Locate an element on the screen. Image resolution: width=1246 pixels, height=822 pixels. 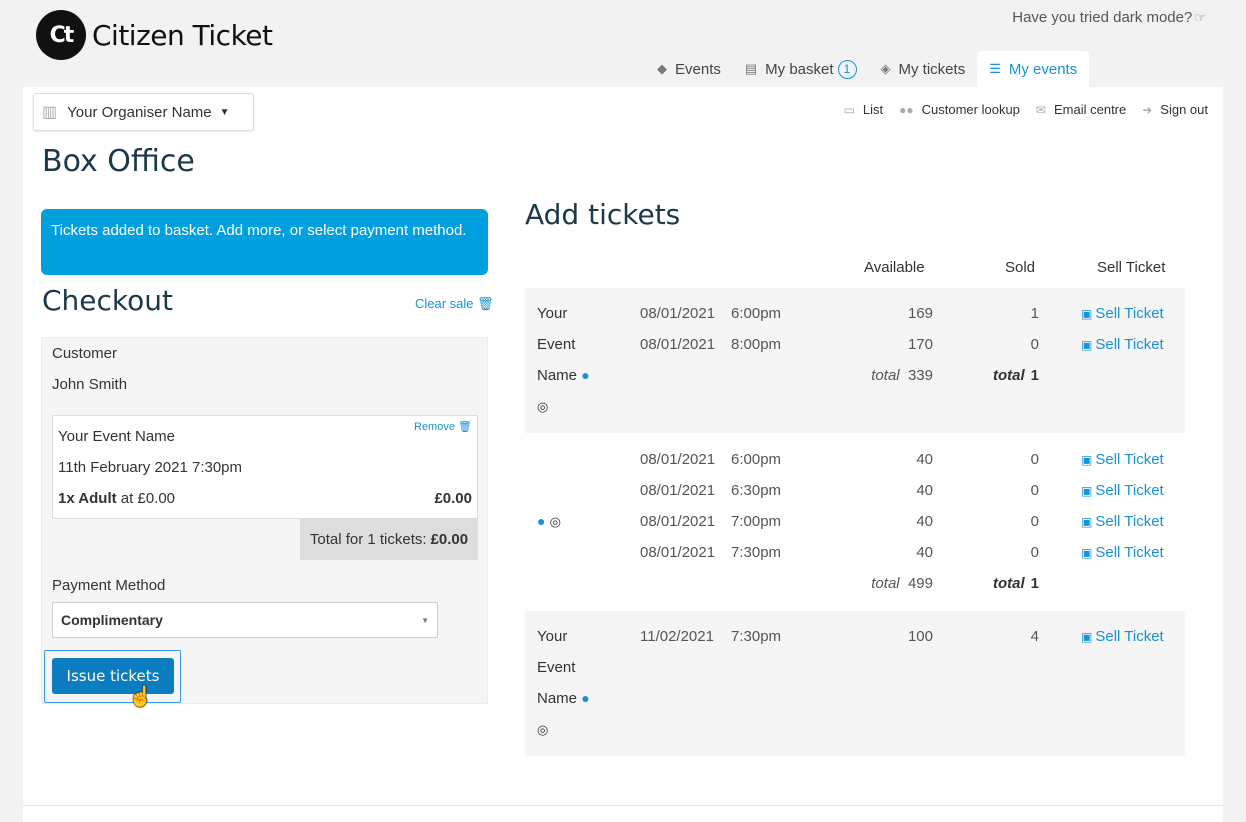
basket-total: Total for 1 tickets: £0.00 is located at coordinates (389, 539).